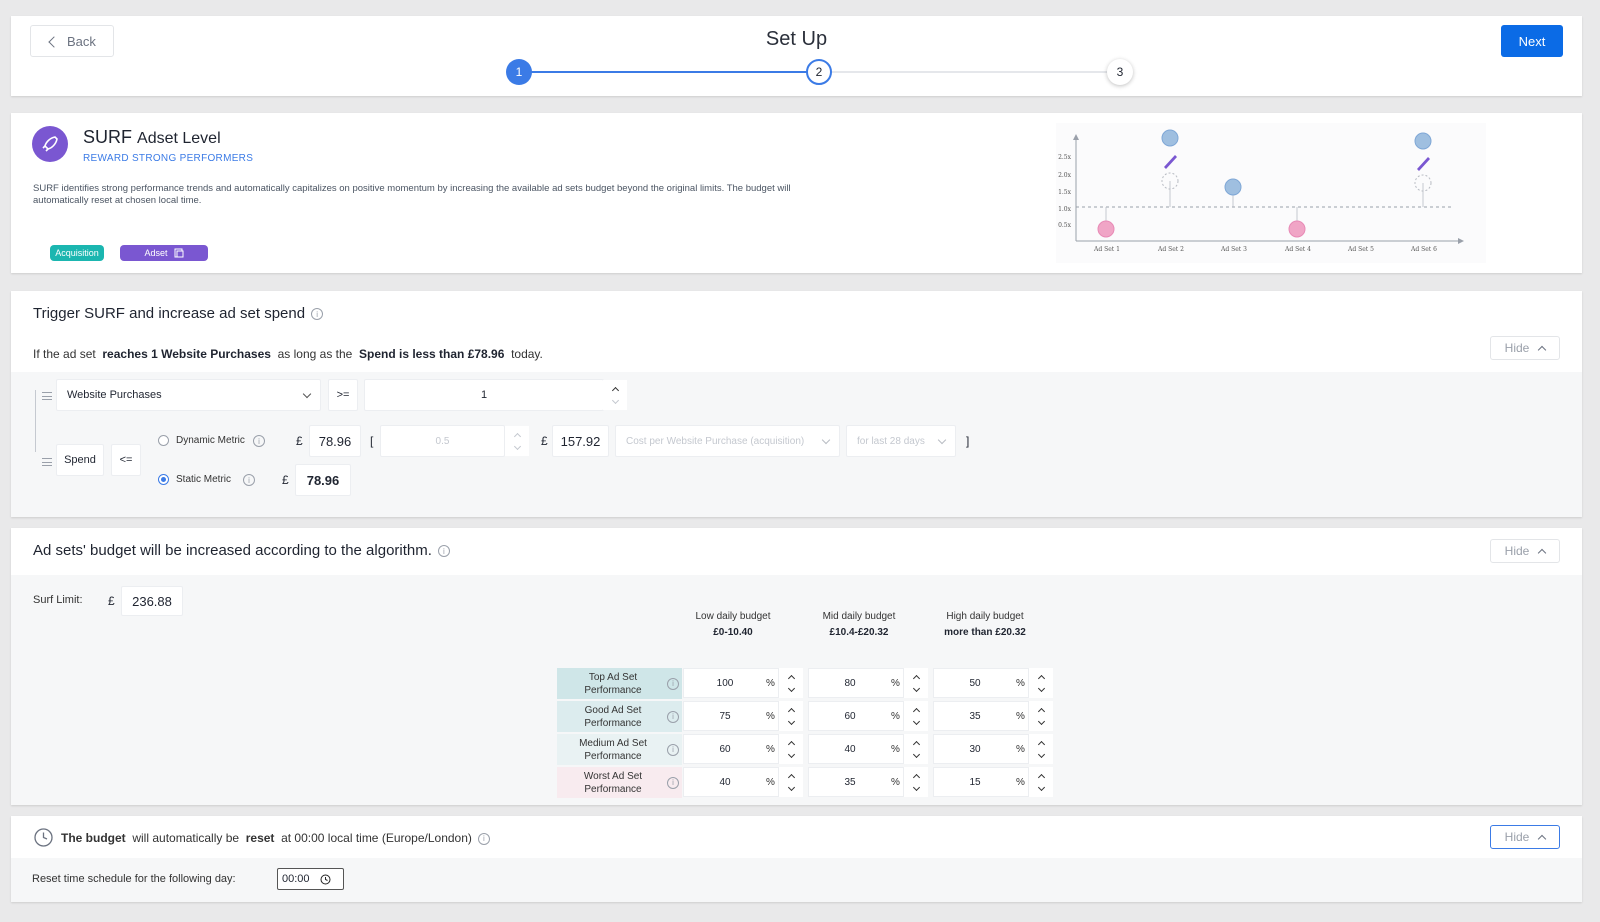 Image resolution: width=1600 pixels, height=922 pixels. I want to click on dynamic-metric-label: Dynamic Metric, so click(210, 440).